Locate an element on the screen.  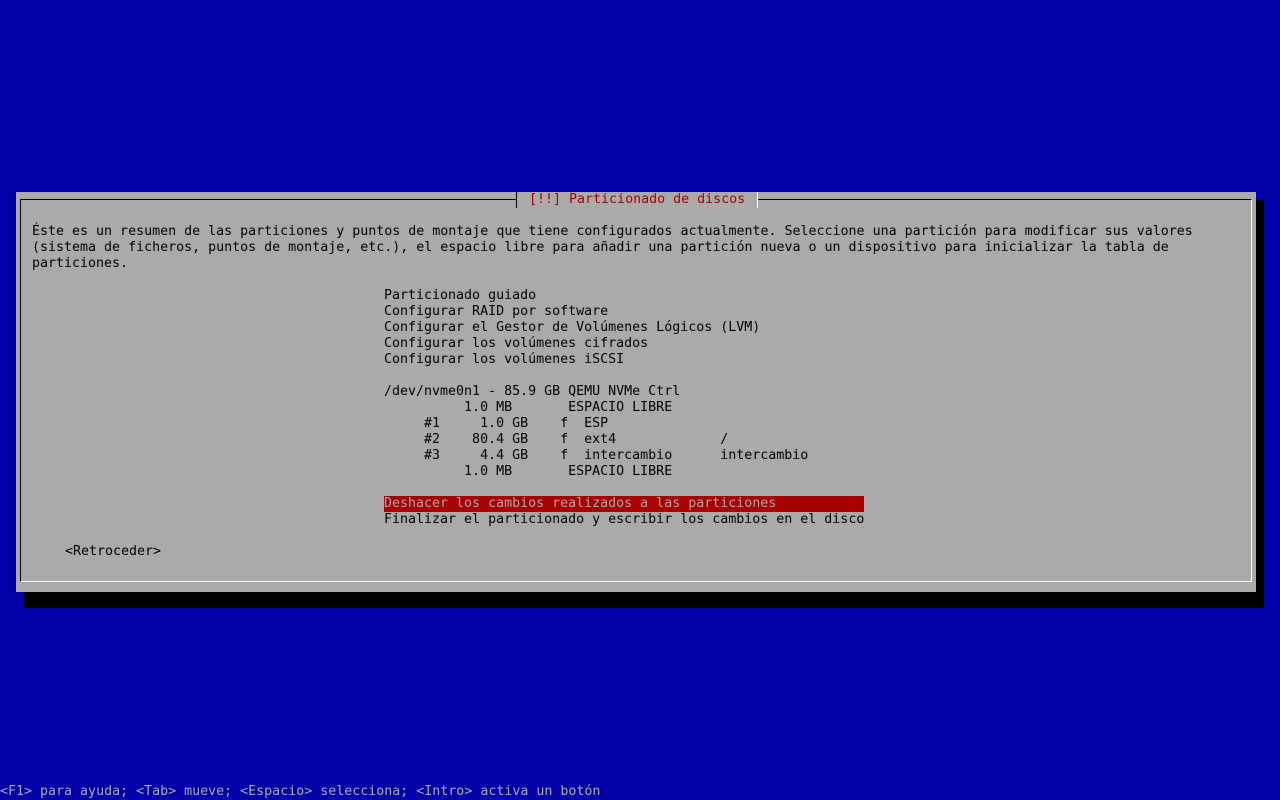
menu-item-configure-raid: Configurar RAID por software is located at coordinates (496, 312).